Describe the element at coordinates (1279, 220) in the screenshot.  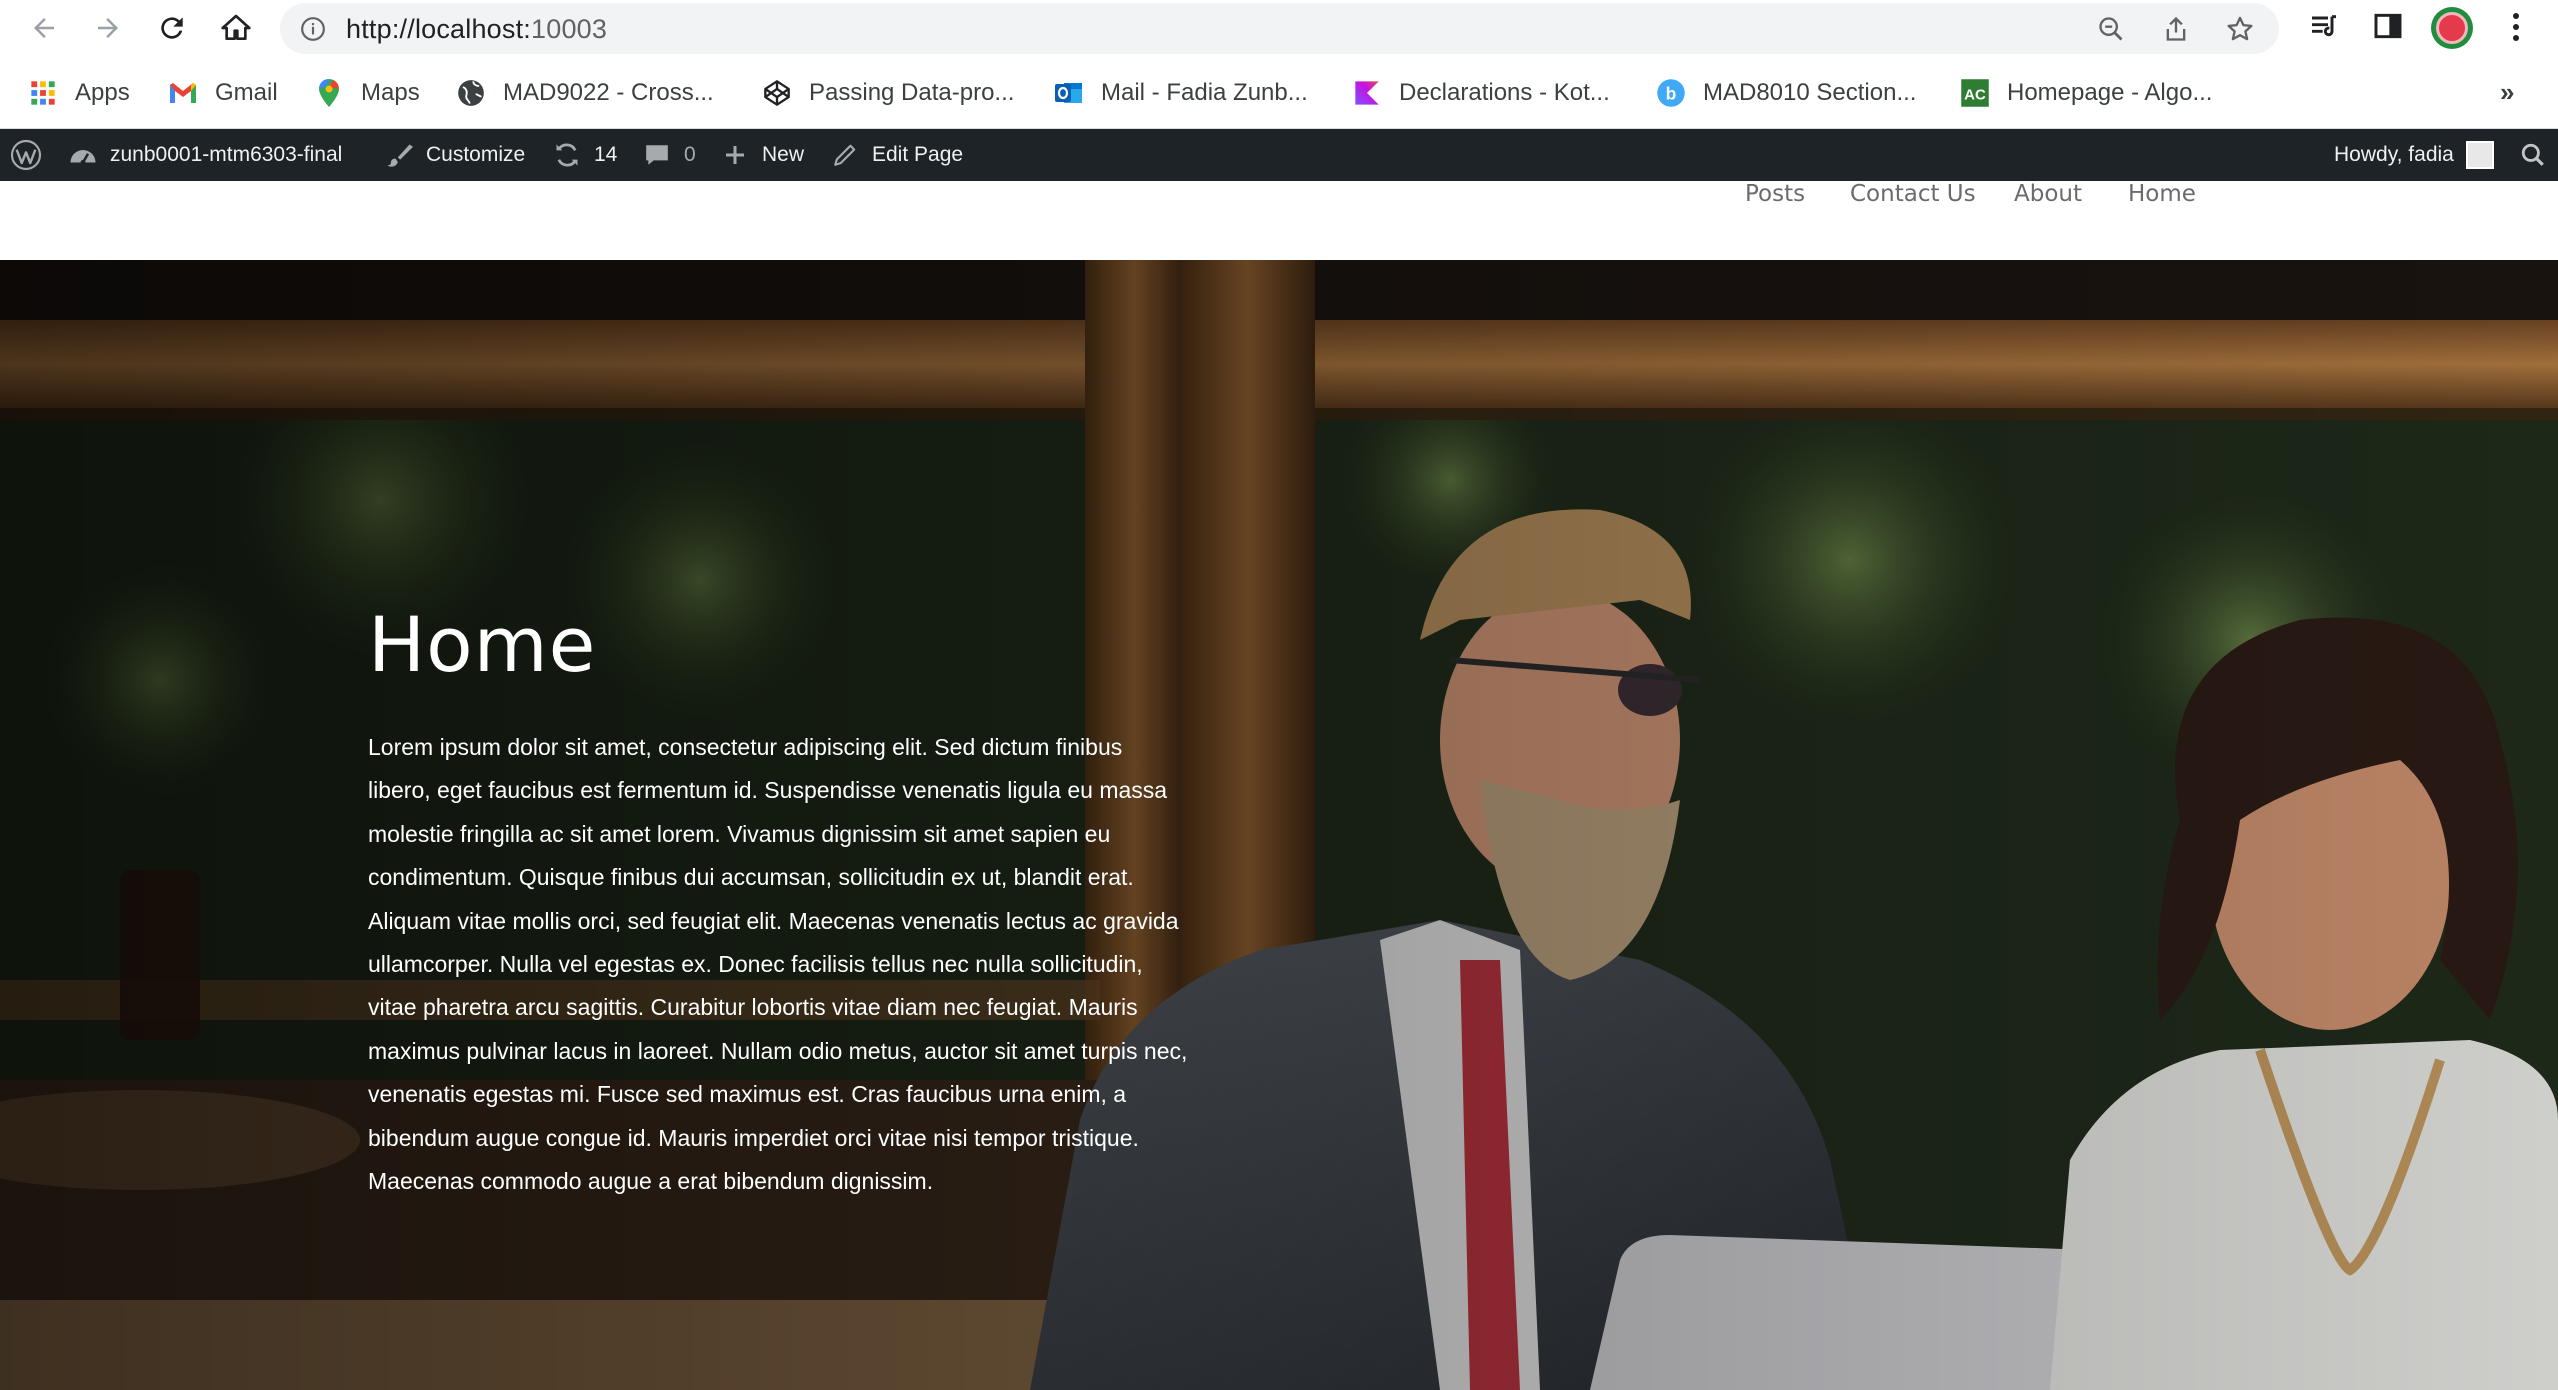
I see `site-header: Posts Contact Us About Home` at that location.